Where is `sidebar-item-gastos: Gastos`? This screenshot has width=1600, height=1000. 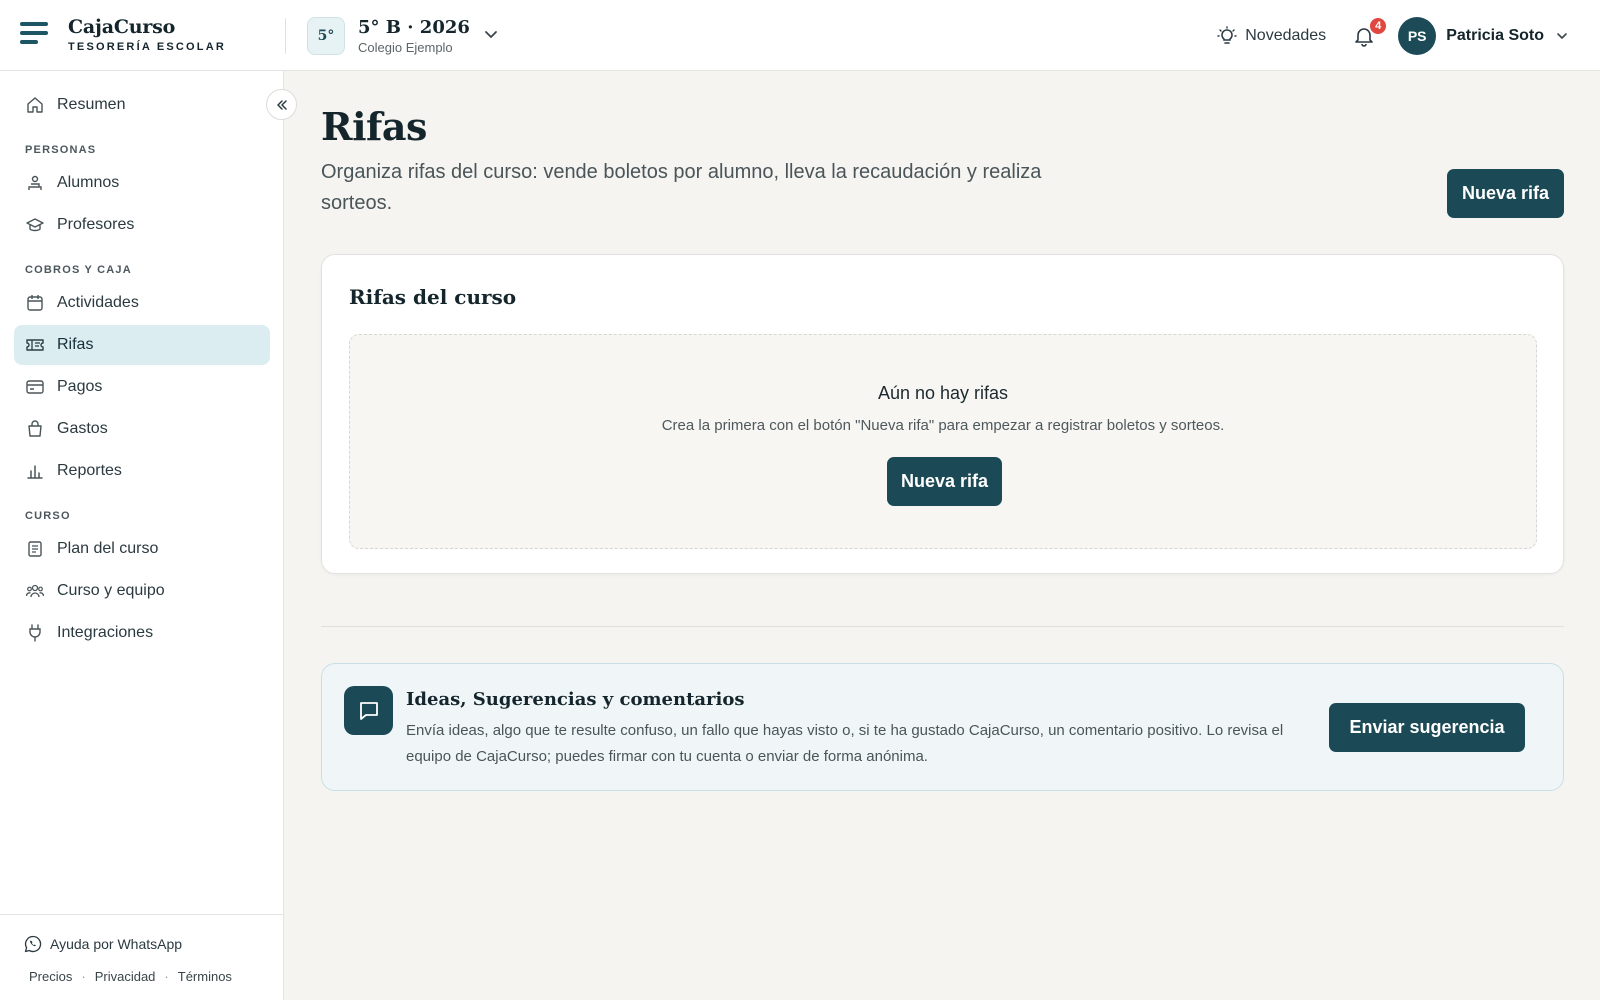
sidebar-item-gastos: Gastos is located at coordinates (142, 429).